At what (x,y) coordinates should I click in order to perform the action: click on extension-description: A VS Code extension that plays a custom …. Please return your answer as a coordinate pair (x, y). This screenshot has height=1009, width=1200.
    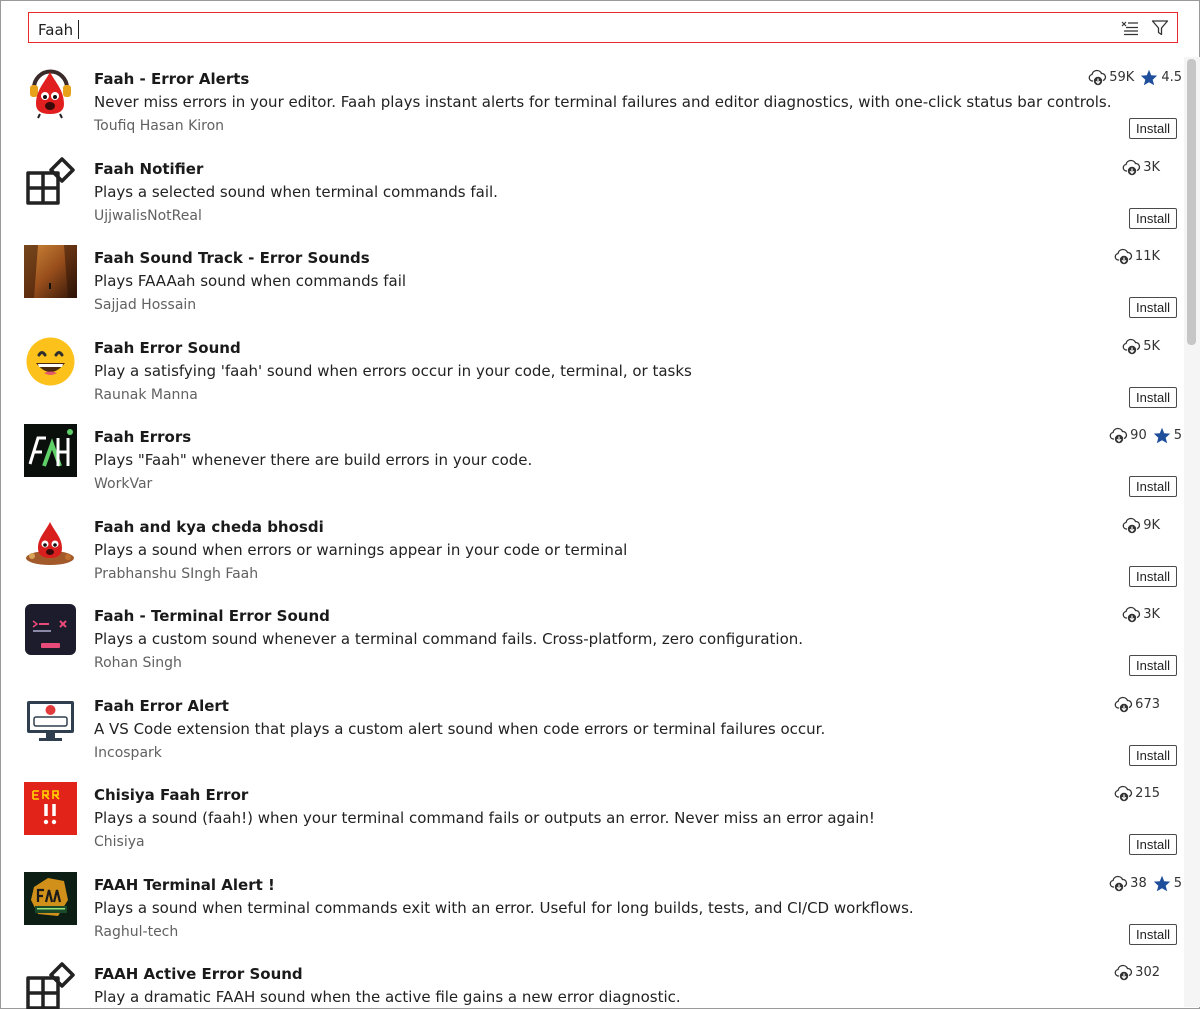
    Looking at the image, I should click on (460, 728).